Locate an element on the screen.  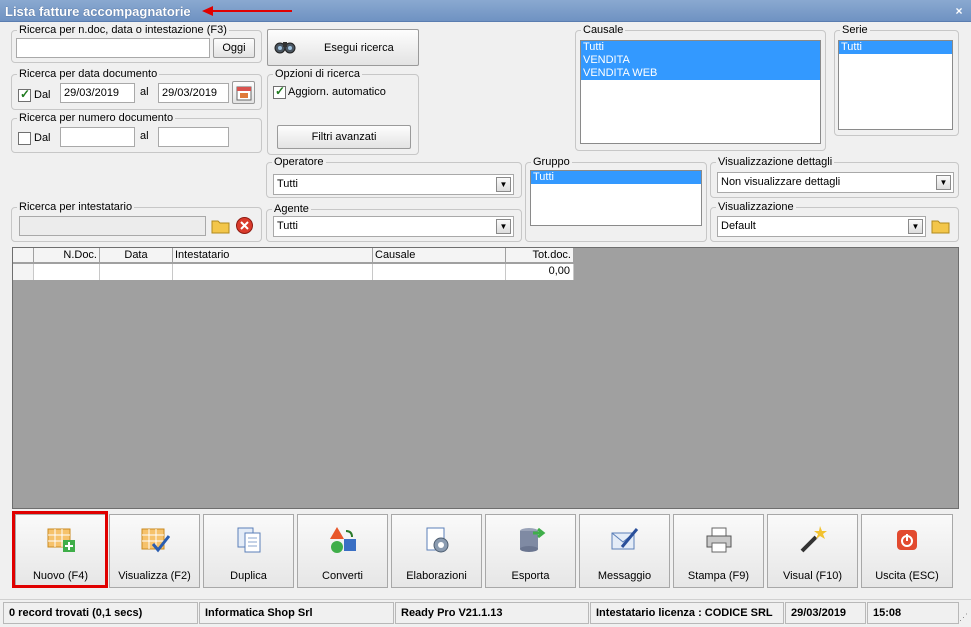
number-from-label: Dal is located at coordinates (42, 138).